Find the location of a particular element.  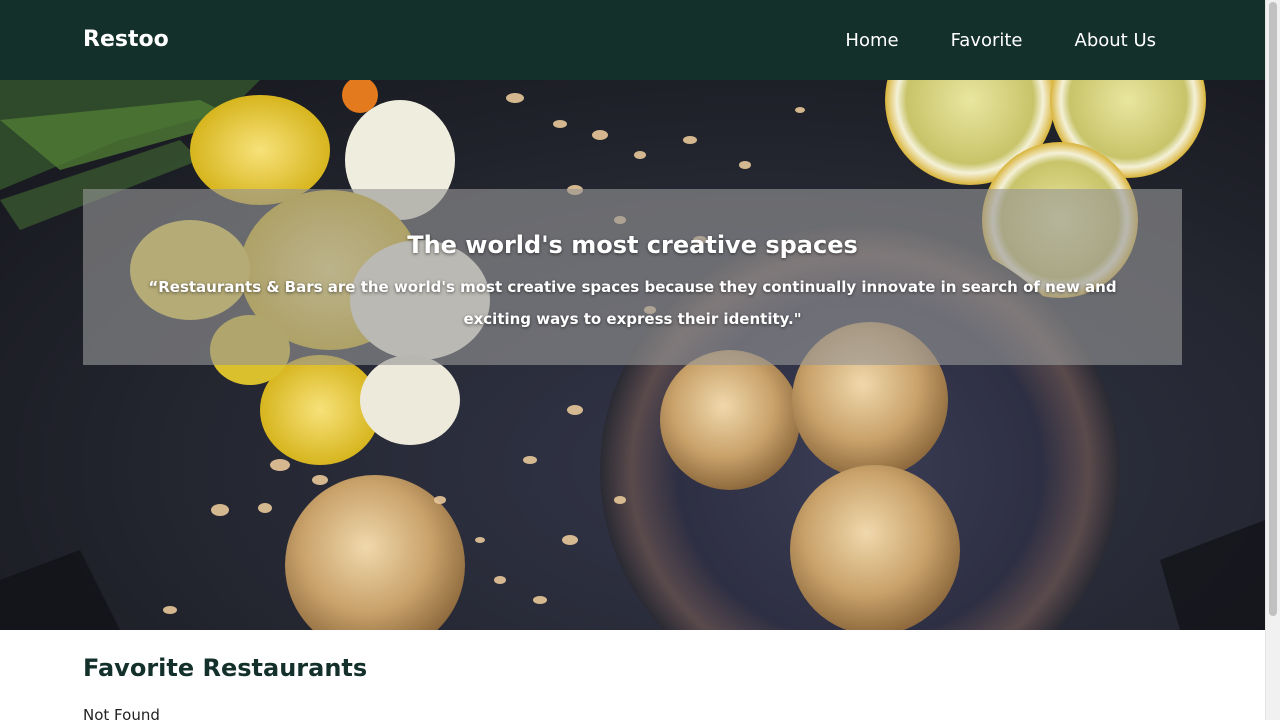

favorites-section: Favorite Restaurants Not Found is located at coordinates (633, 686).